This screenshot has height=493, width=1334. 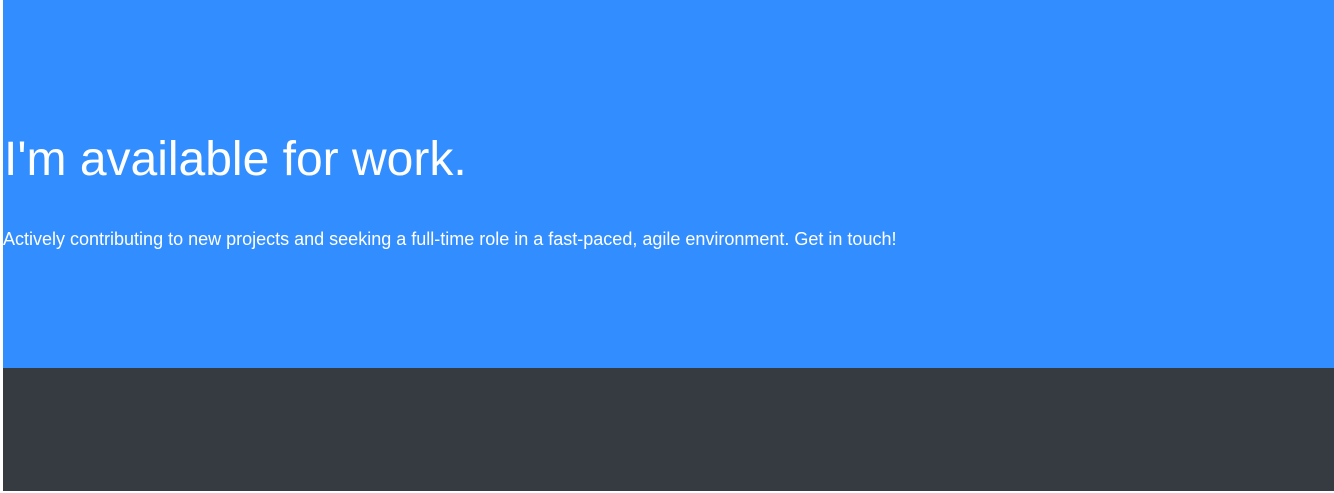 What do you see at coordinates (235, 159) in the screenshot?
I see `hero-heading: I'm available for work.` at bounding box center [235, 159].